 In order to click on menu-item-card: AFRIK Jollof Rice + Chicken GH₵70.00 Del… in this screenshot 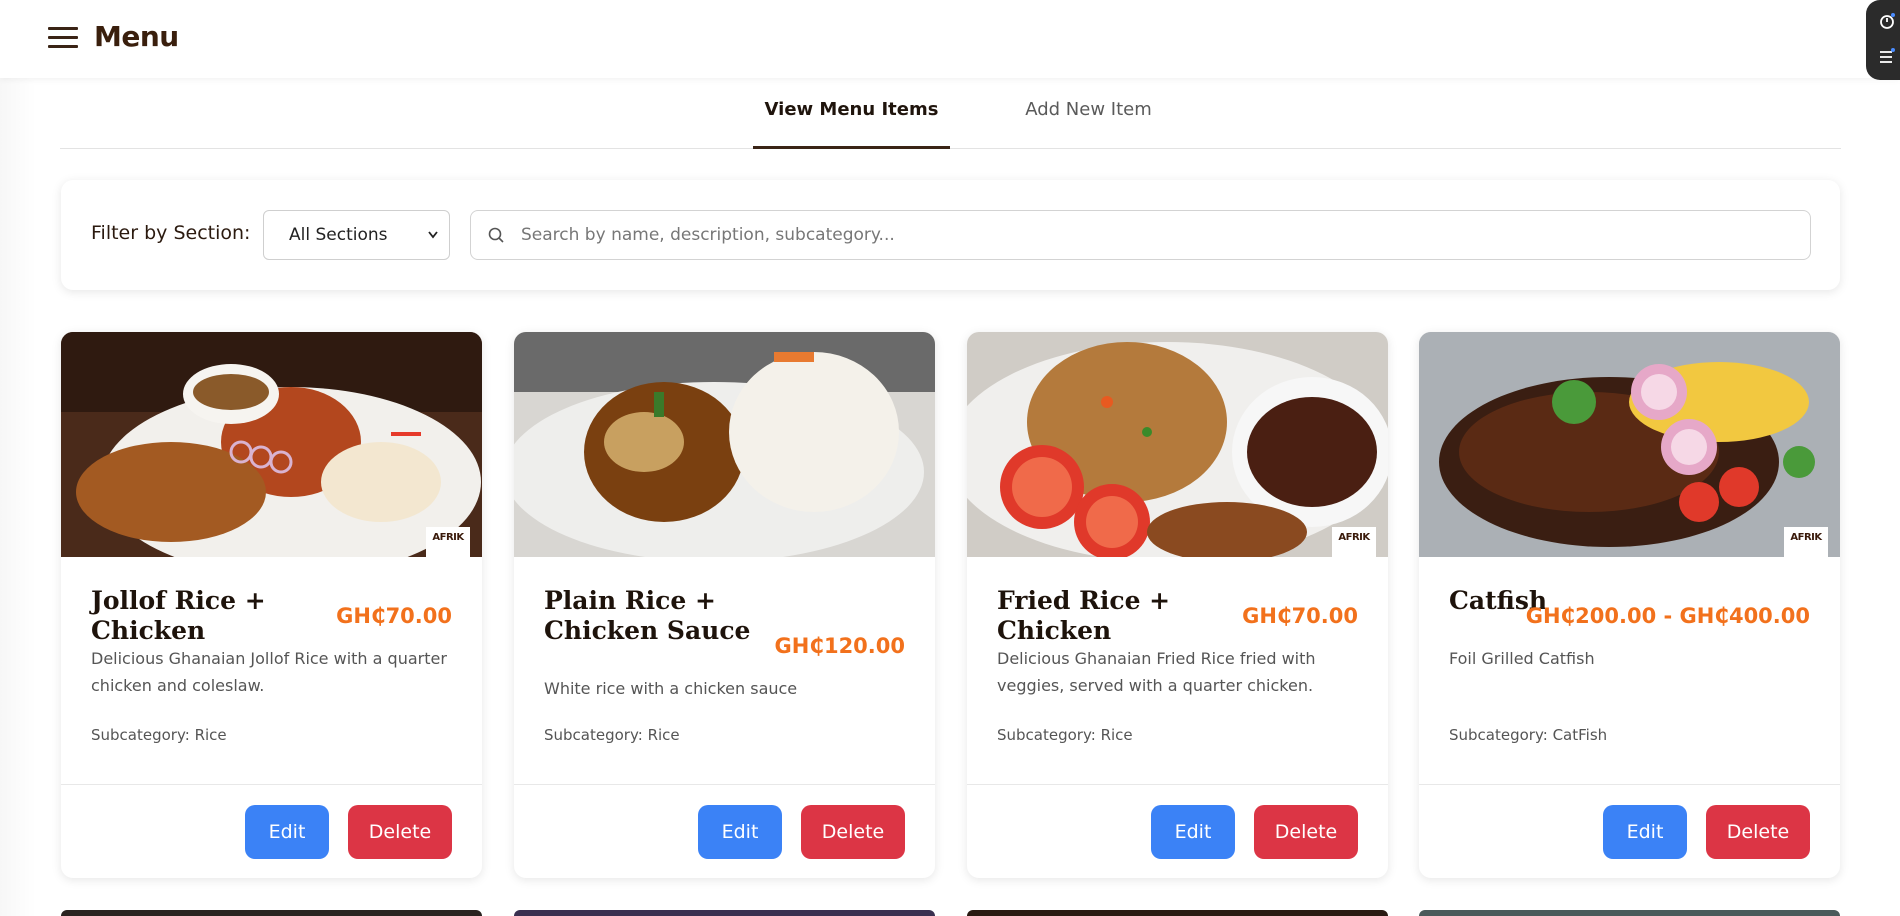, I will do `click(271, 605)`.